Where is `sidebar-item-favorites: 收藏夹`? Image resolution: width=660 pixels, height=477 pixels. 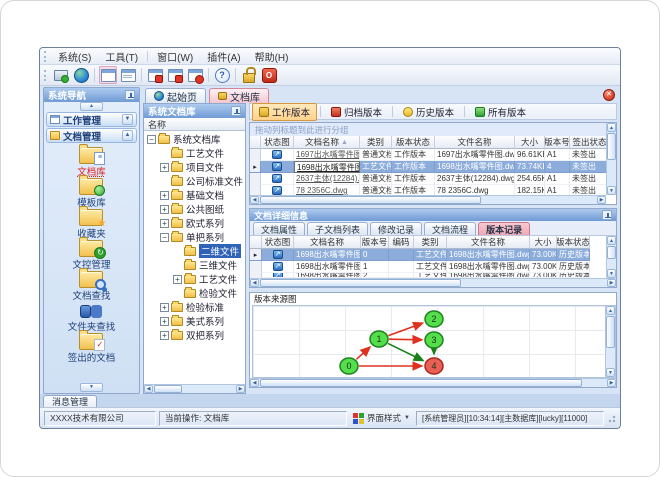
sidebar-item-favorites: 收藏夹 is located at coordinates (91, 223).